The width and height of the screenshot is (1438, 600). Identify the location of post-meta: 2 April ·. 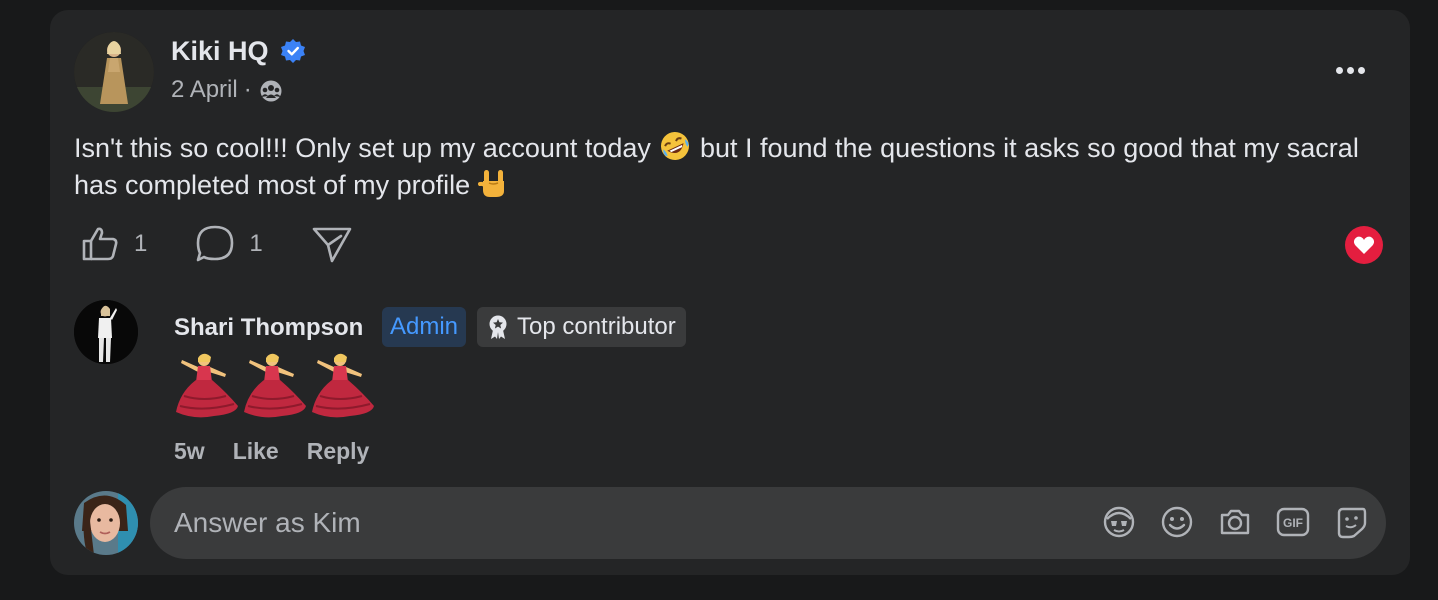
(227, 90).